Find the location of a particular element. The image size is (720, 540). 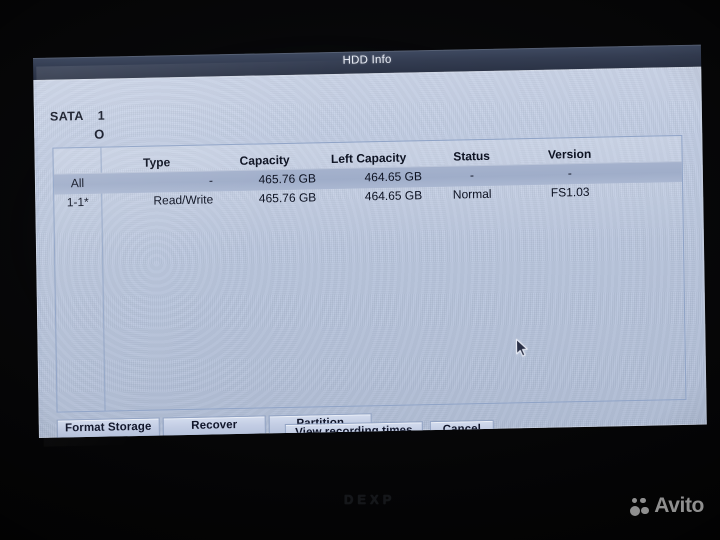

header-left-capacity: Left Capacity is located at coordinates (368, 158).